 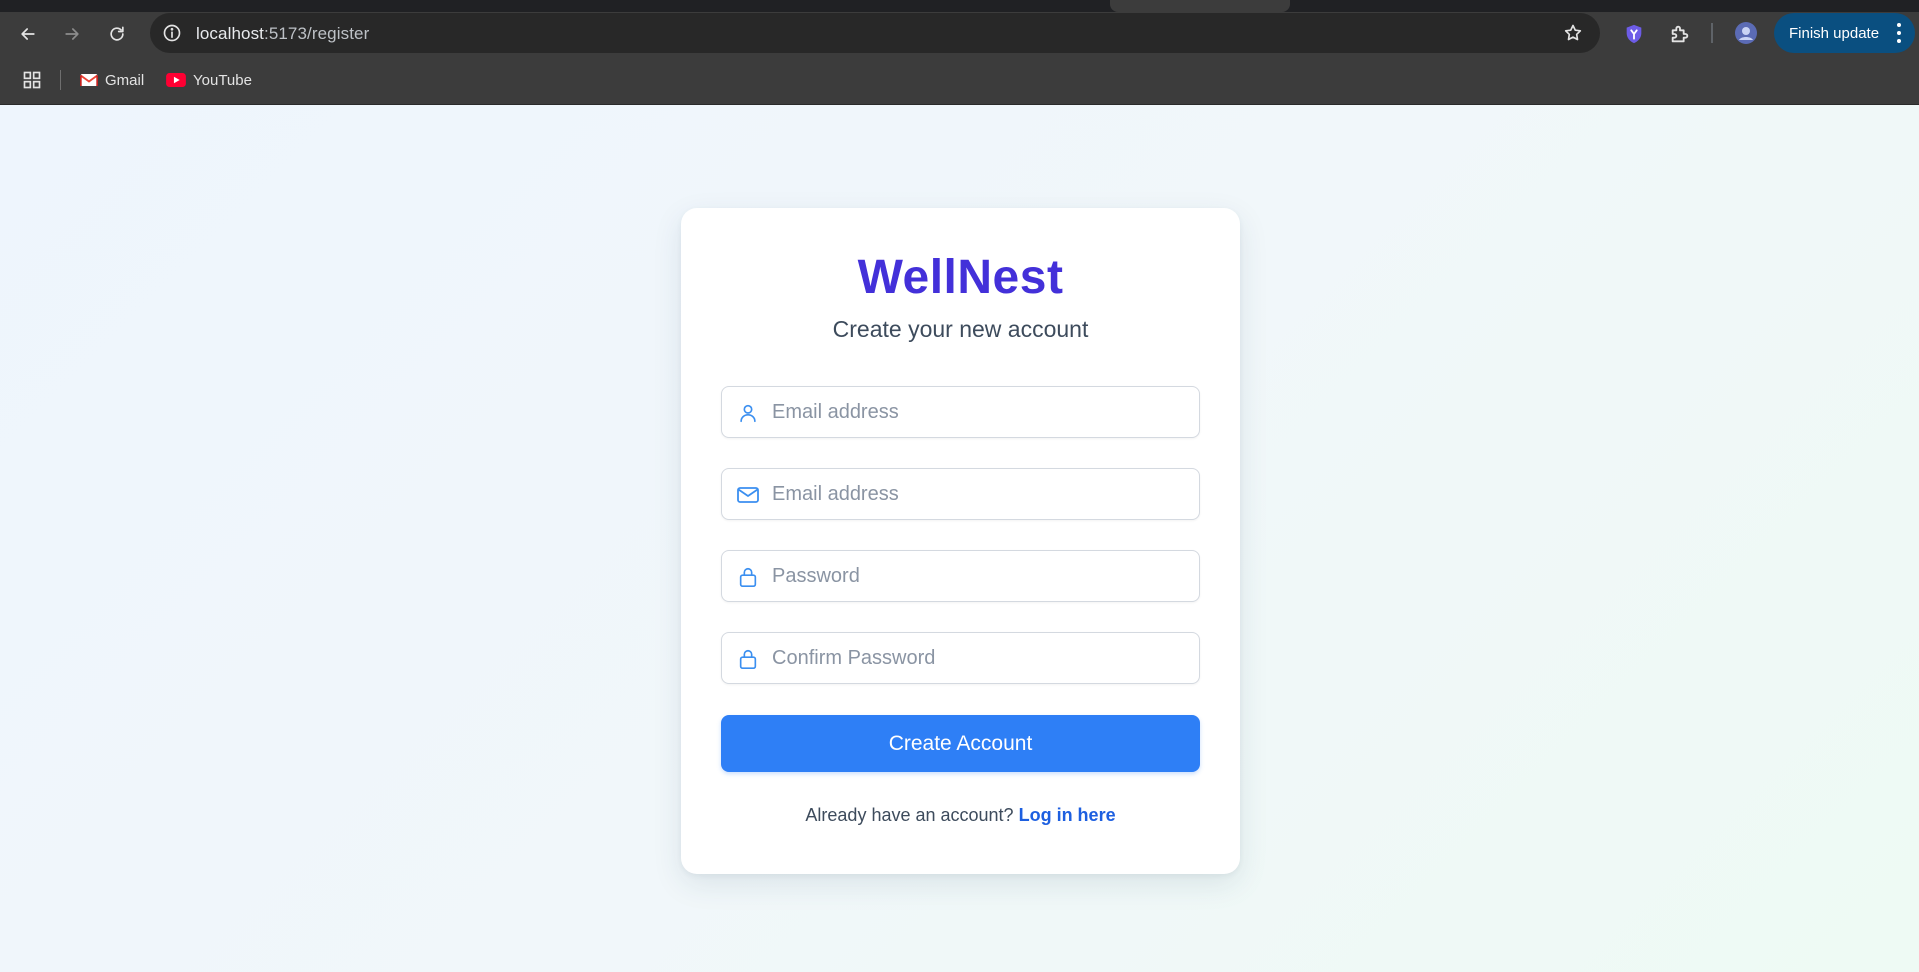 I want to click on bookmarks-separator, so click(x=60, y=80).